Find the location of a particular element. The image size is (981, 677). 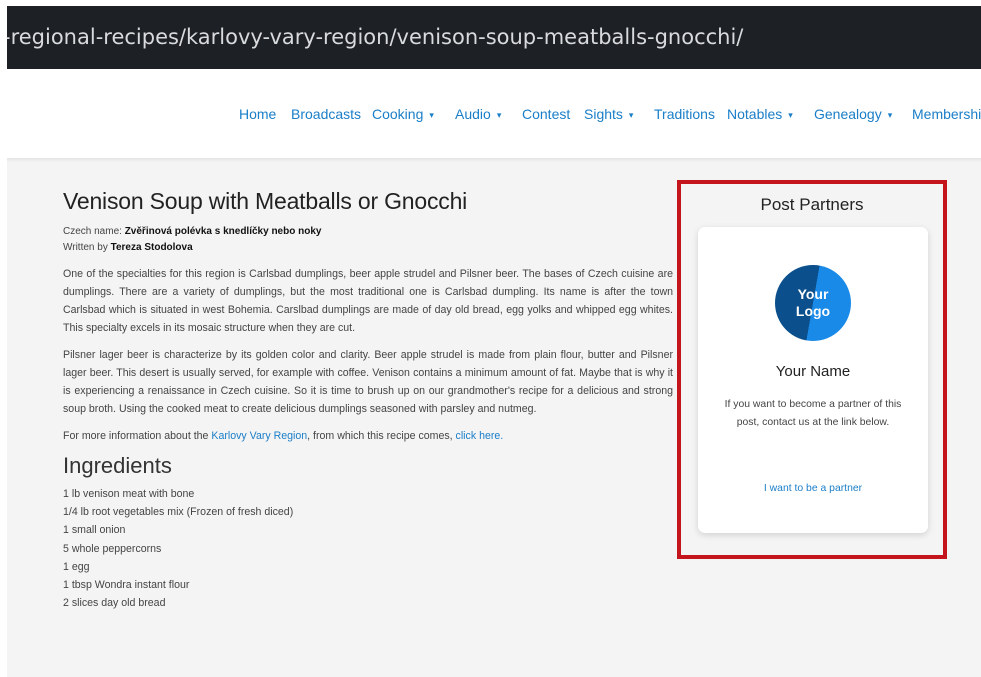

czech-name-label: Czech name: is located at coordinates (94, 231).